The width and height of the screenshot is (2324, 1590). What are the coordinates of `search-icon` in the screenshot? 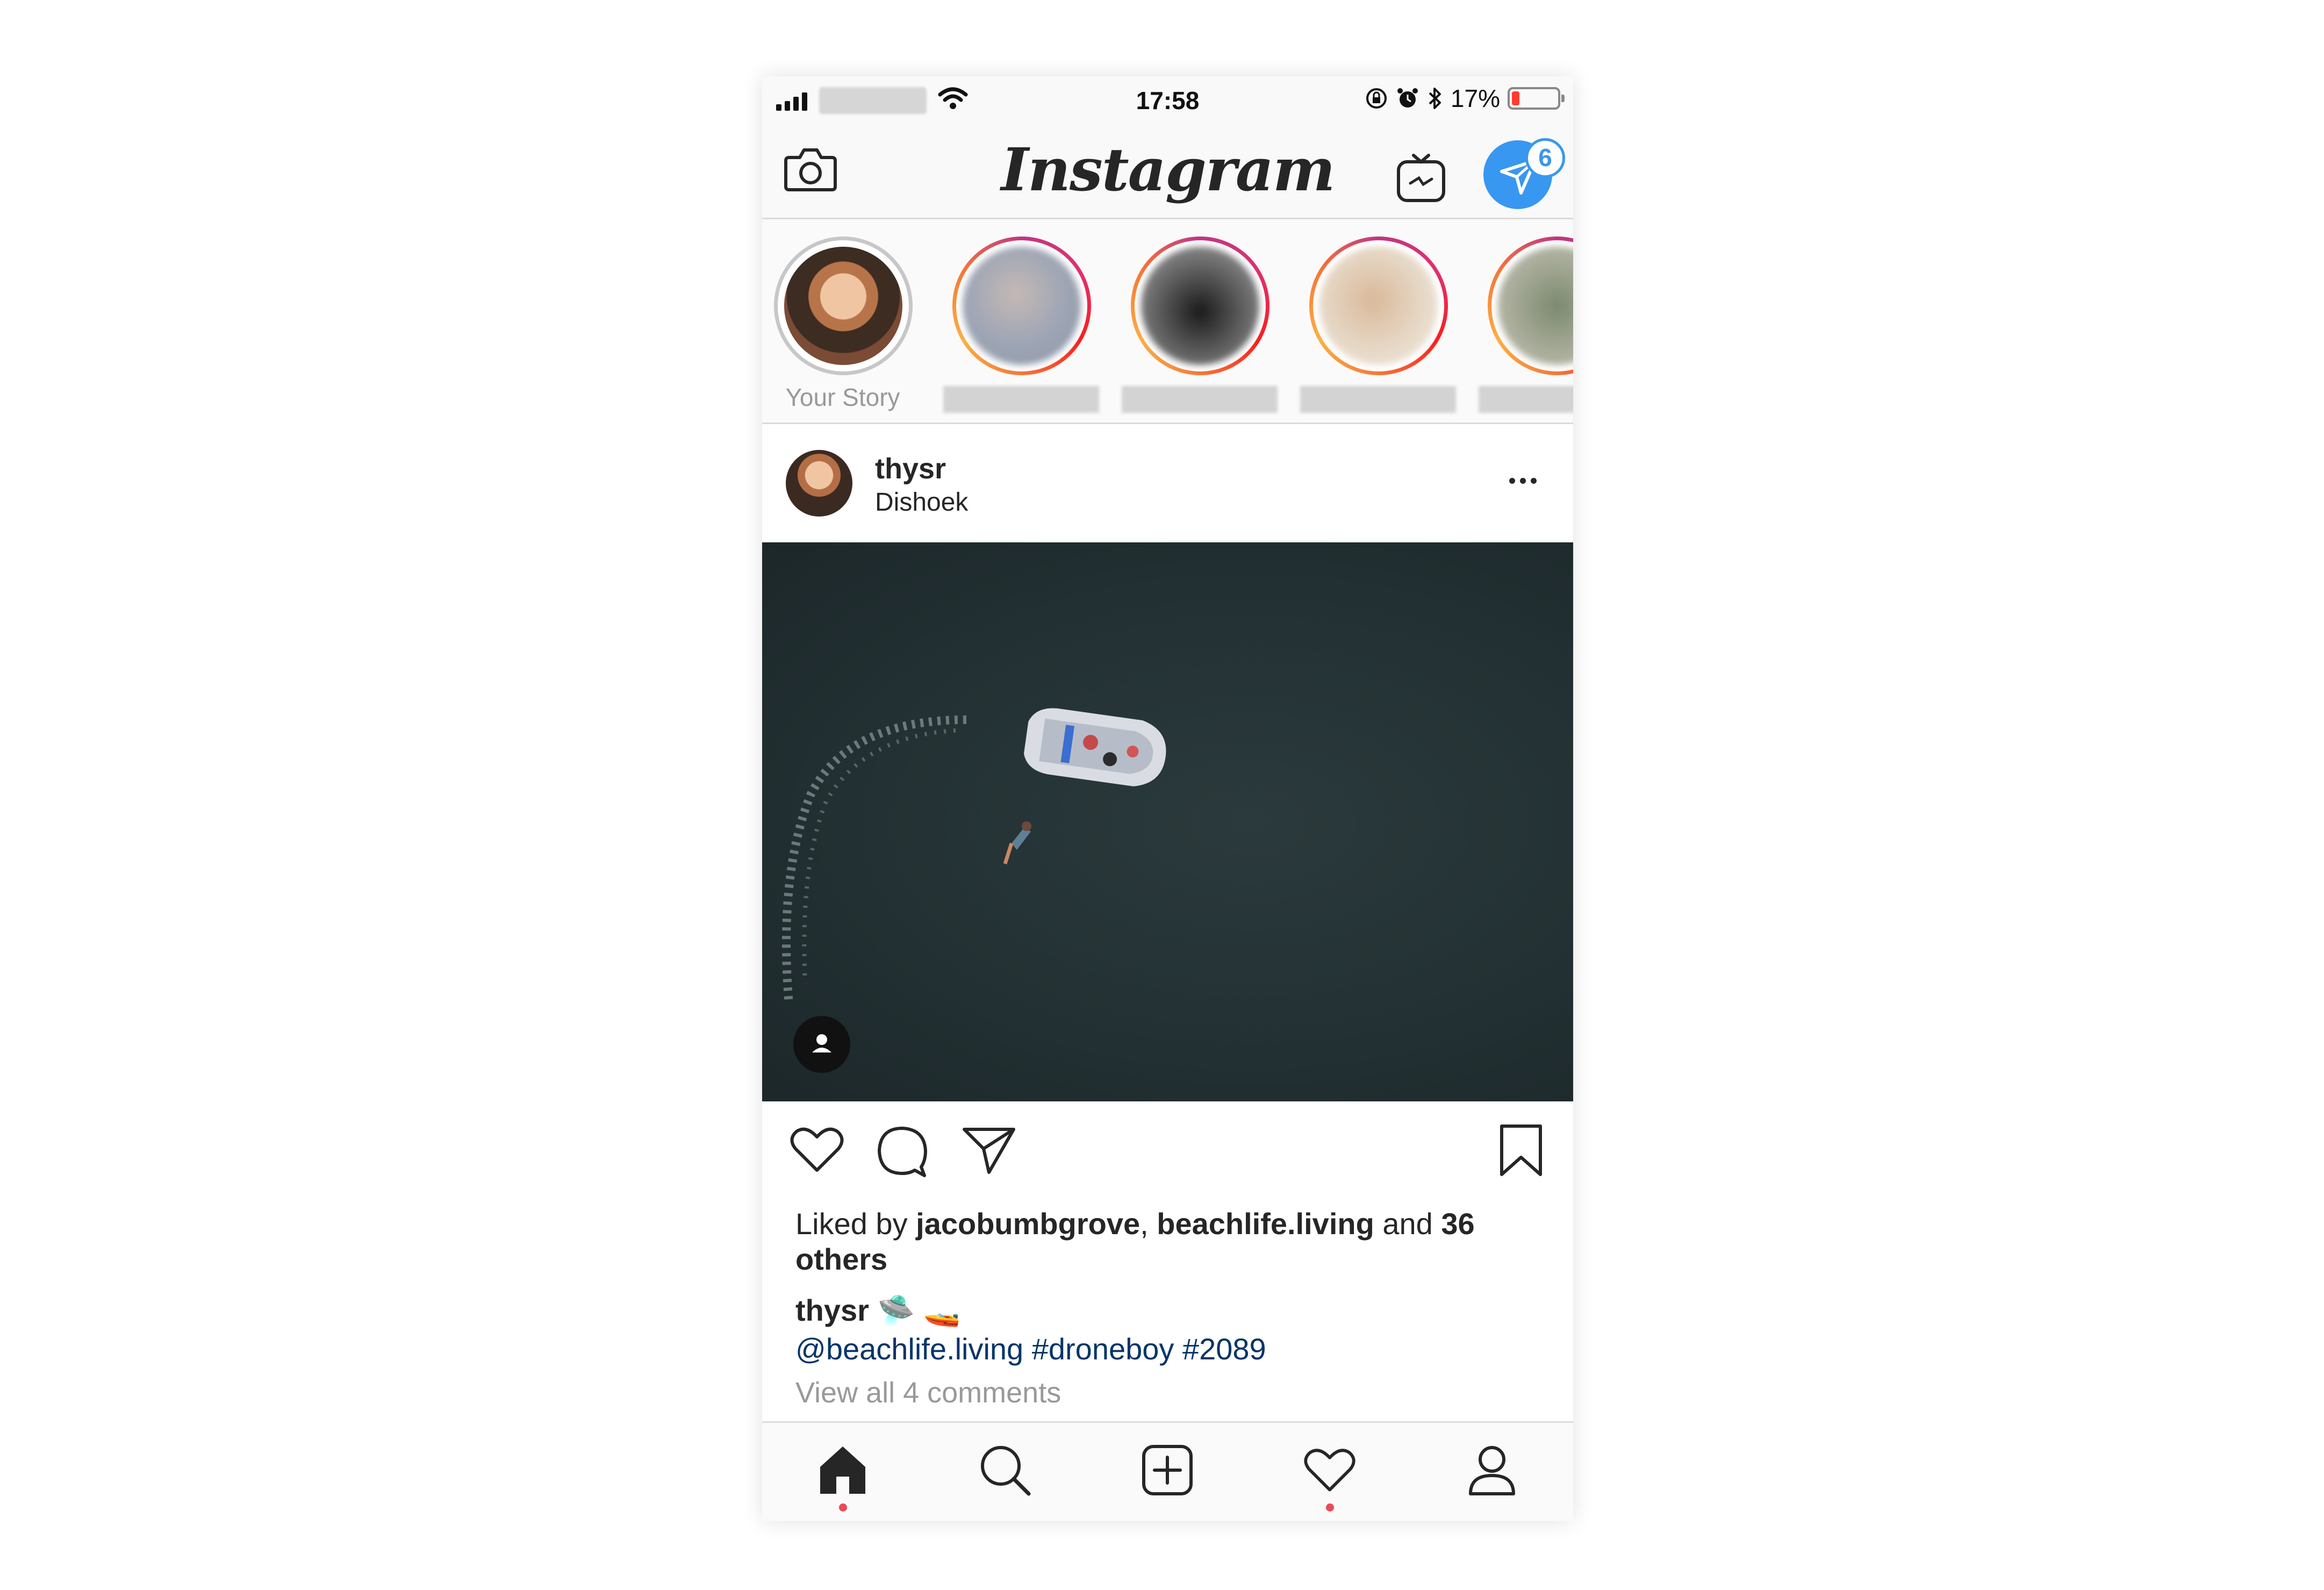 It's located at (1006, 1471).